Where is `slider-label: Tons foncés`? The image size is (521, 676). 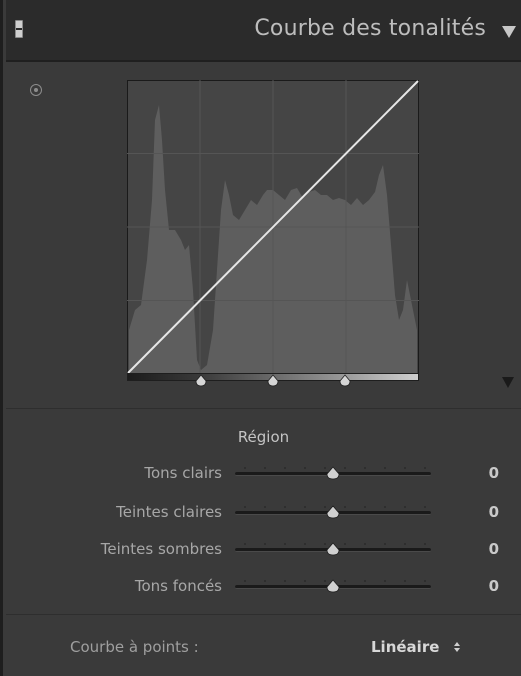 slider-label: Tons foncés is located at coordinates (178, 586).